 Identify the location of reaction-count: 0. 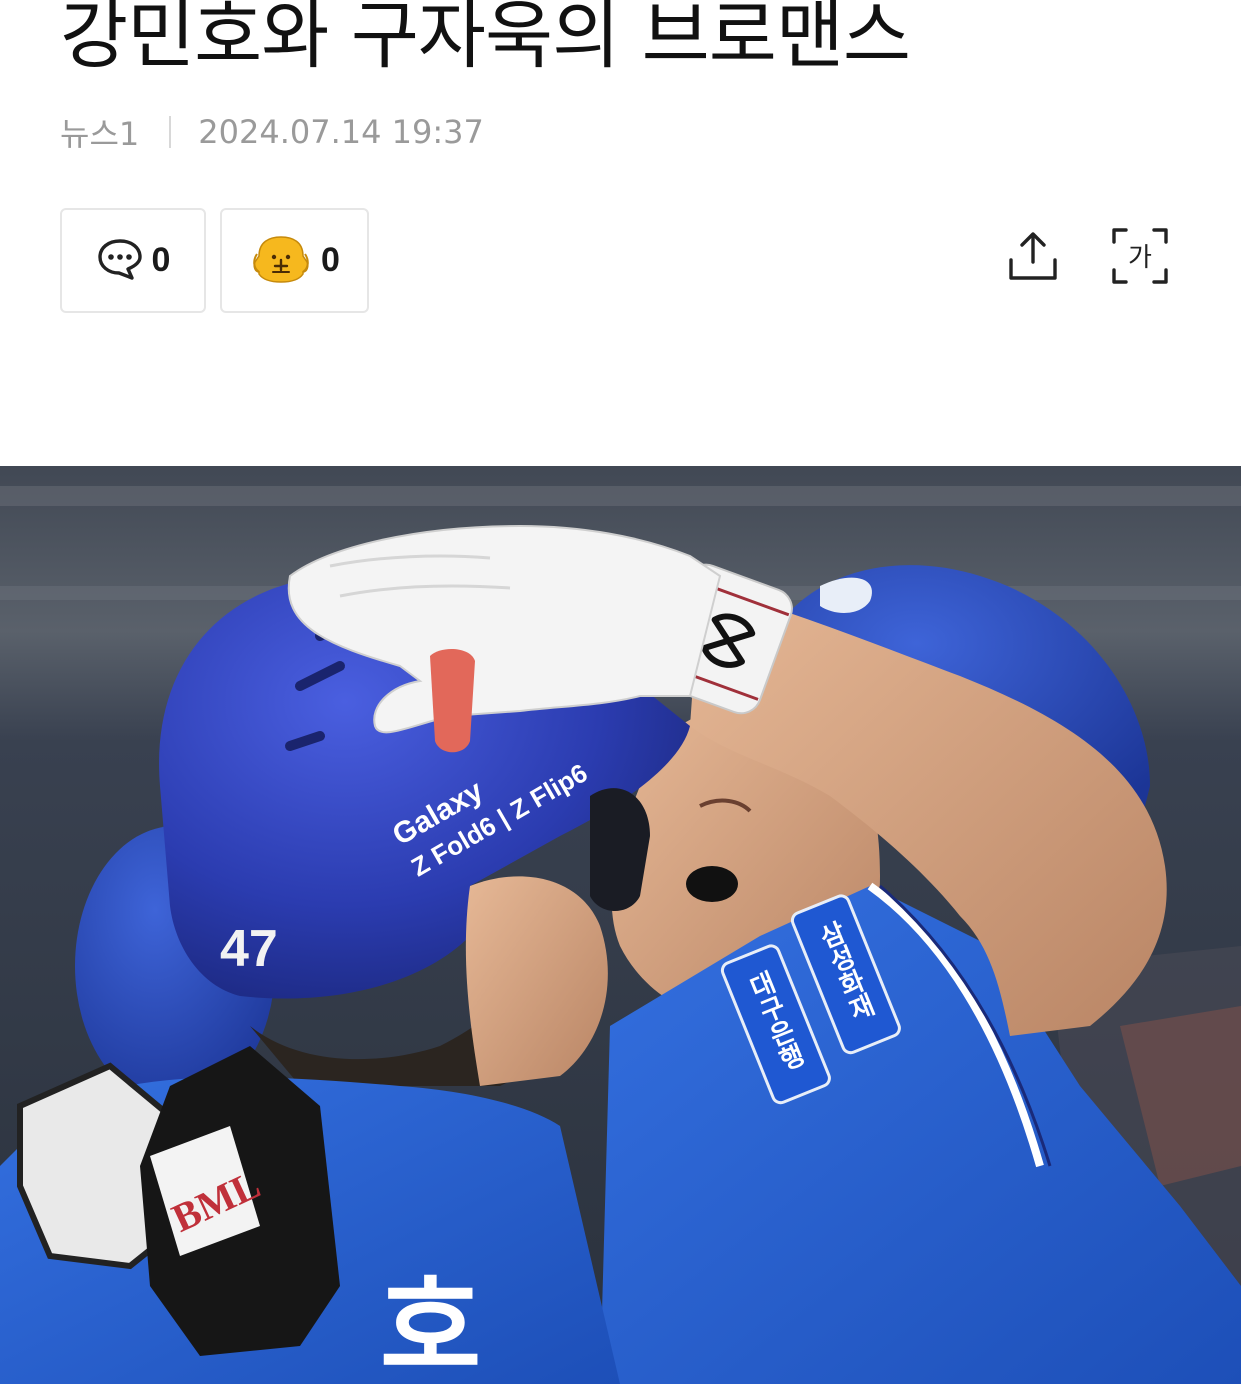
(330, 260).